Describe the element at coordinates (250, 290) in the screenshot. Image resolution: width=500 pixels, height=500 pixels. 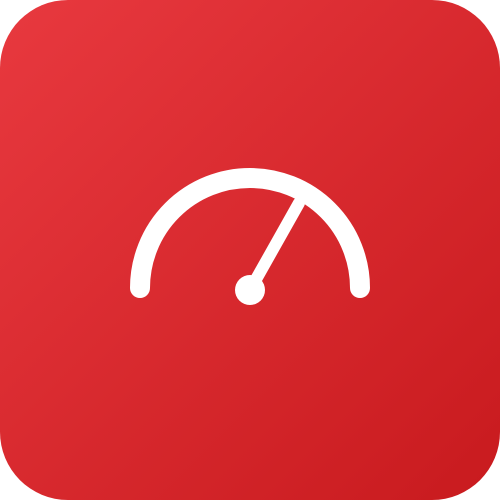
I see `gauge-hub` at that location.